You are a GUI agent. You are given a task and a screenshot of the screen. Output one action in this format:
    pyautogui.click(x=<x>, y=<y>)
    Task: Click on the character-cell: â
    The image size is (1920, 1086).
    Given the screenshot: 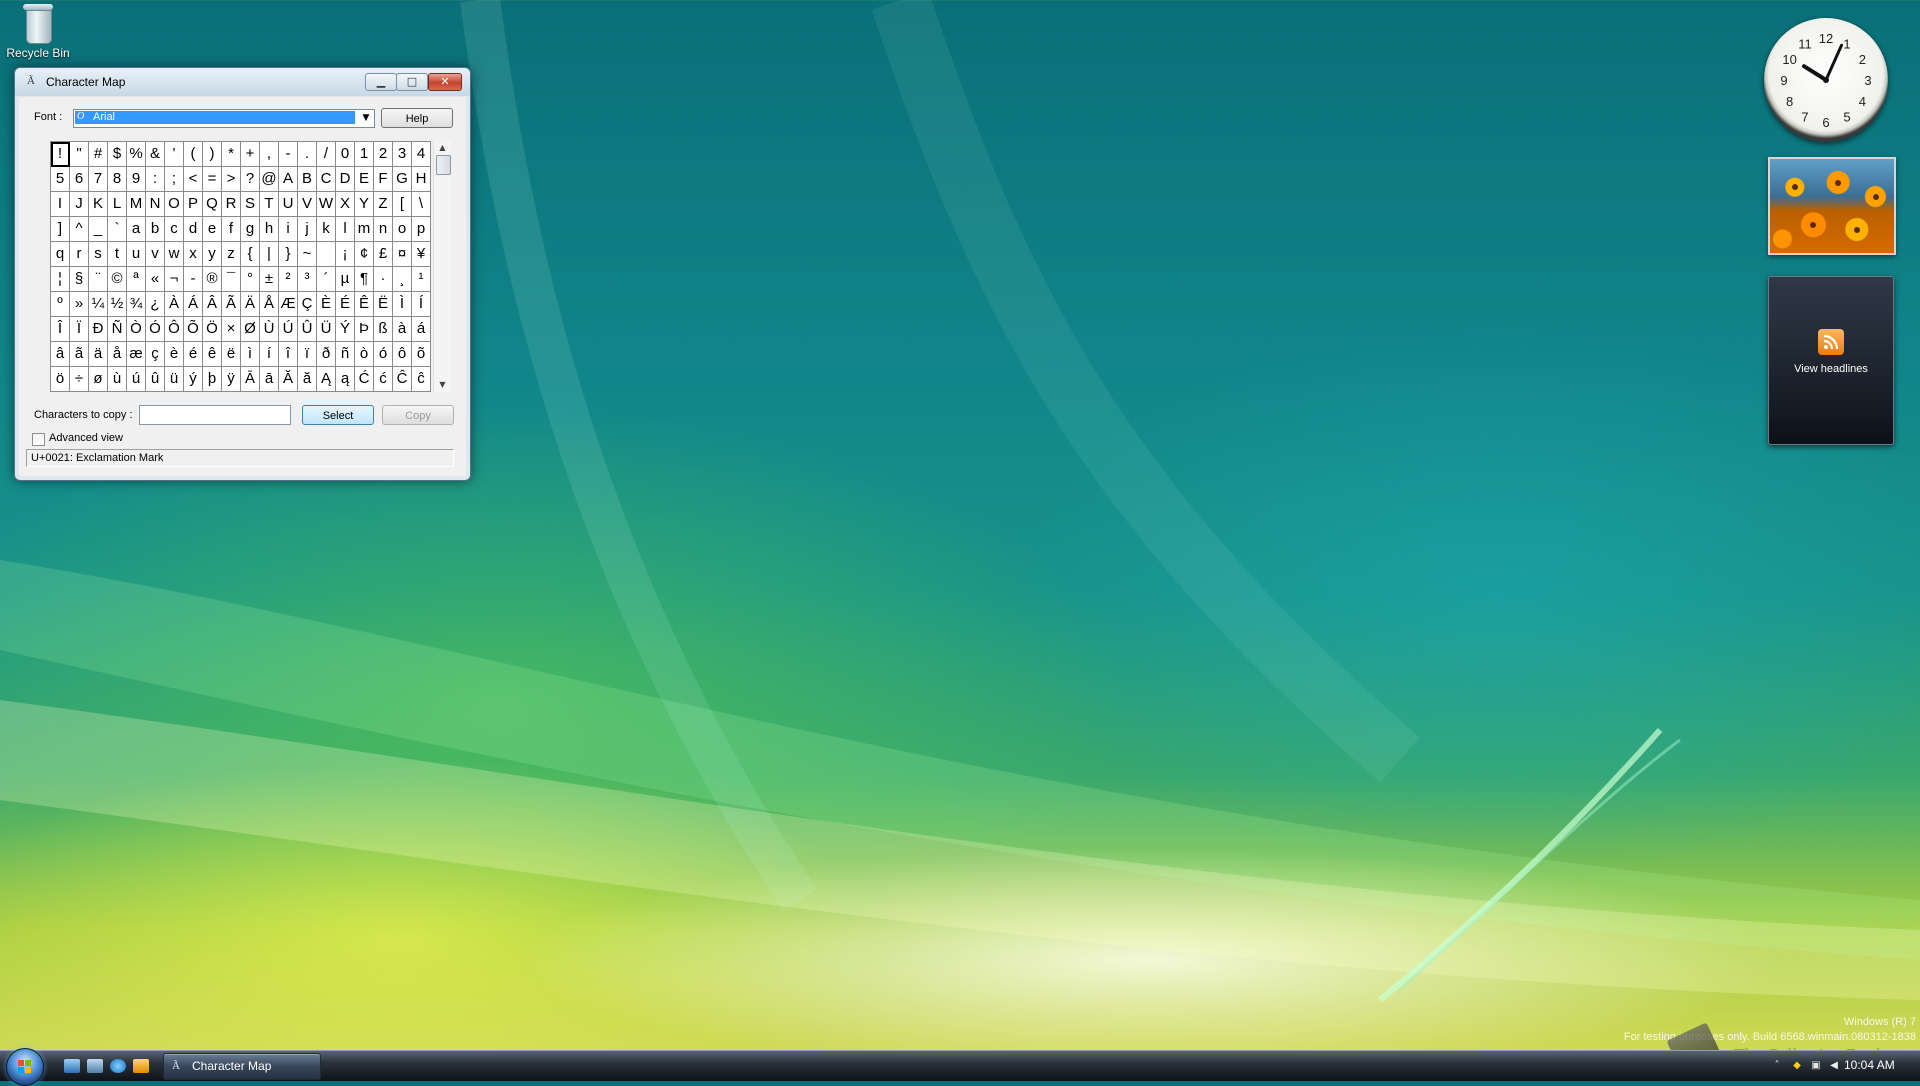 What is the action you would take?
    pyautogui.click(x=60, y=354)
    